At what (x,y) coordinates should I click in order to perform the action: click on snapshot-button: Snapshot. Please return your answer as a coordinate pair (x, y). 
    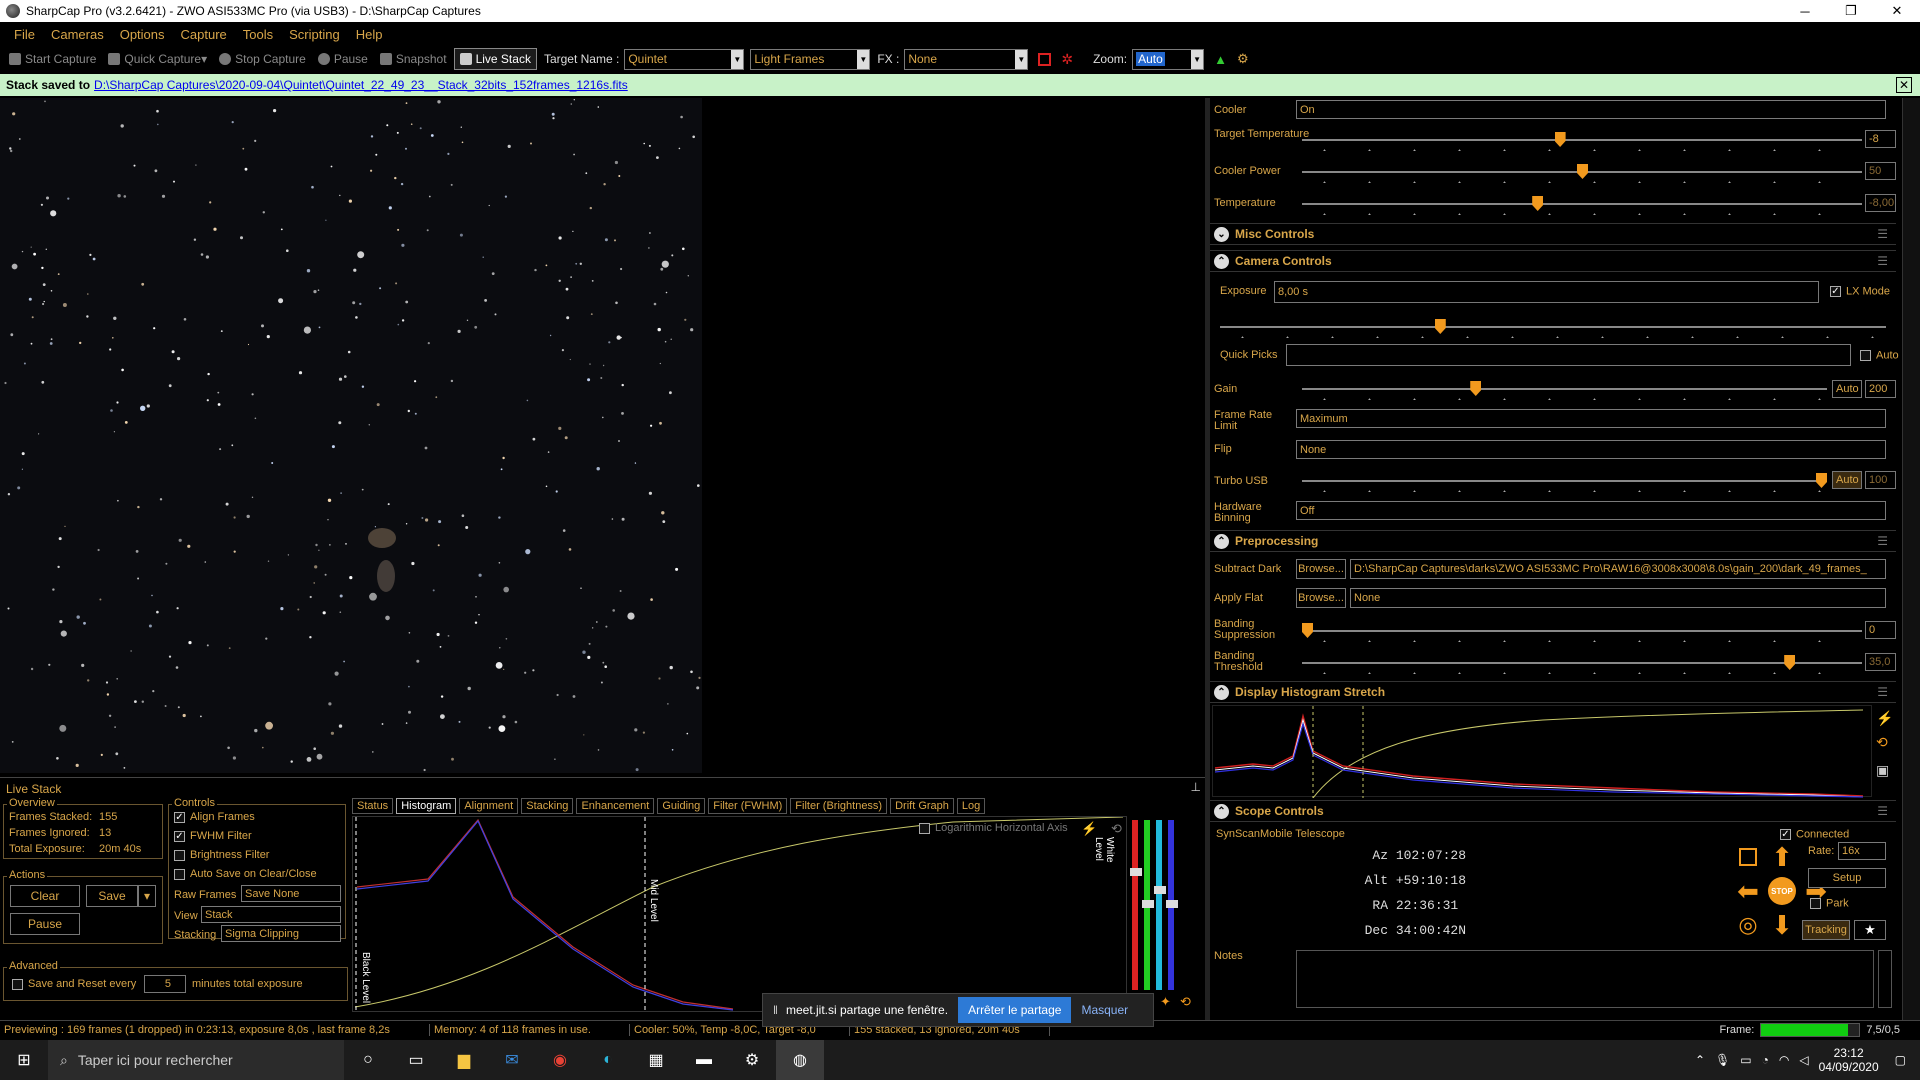
    Looking at the image, I should click on (413, 59).